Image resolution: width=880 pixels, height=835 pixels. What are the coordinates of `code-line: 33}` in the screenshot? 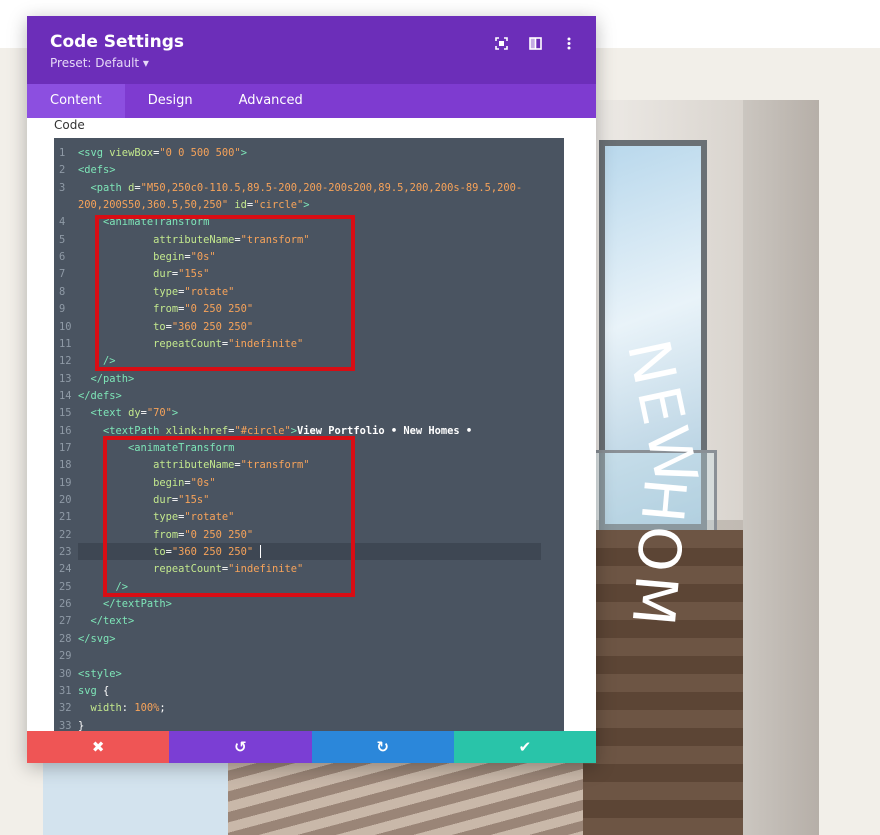 It's located at (309, 724).